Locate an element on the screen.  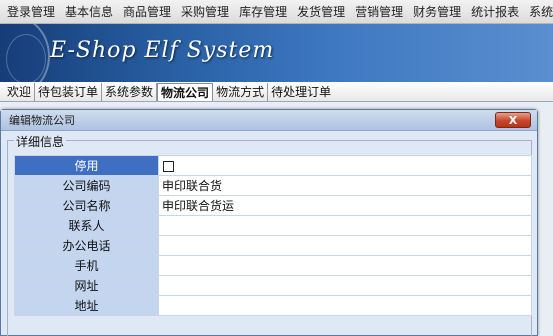
tab-logistics-method: 物流方式 is located at coordinates (241, 92).